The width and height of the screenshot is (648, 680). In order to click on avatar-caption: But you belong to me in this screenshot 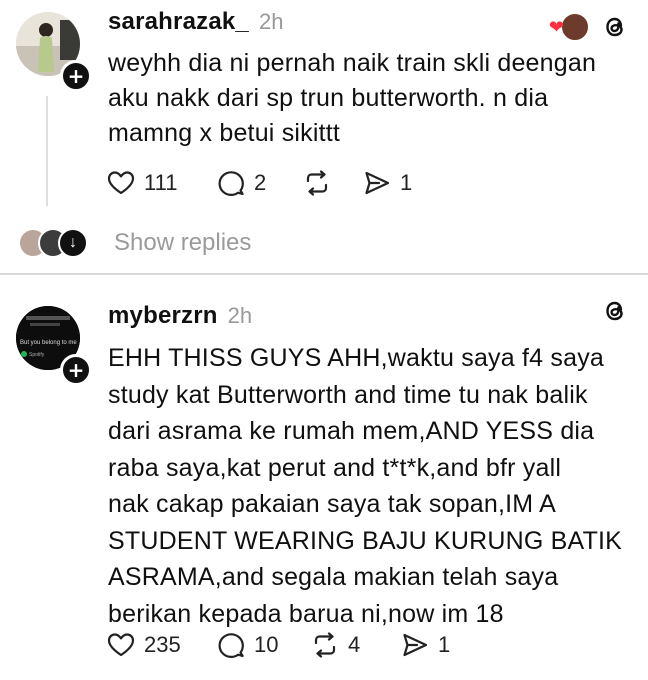, I will do `click(48, 343)`.